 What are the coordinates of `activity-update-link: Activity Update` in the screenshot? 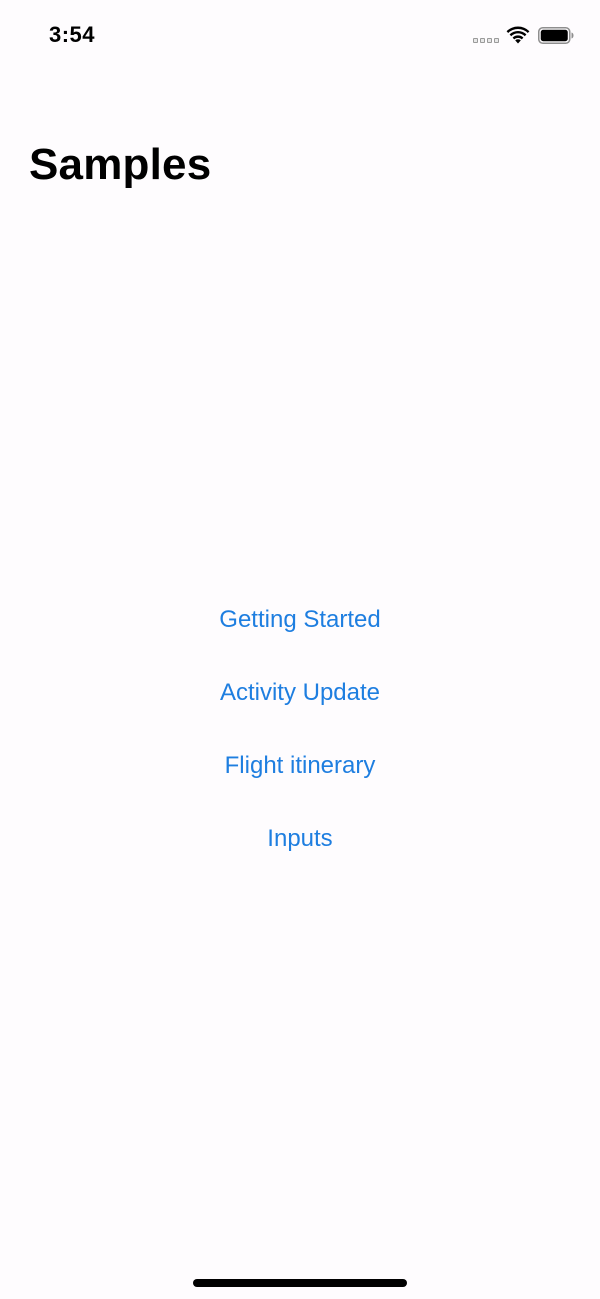 It's located at (300, 709).